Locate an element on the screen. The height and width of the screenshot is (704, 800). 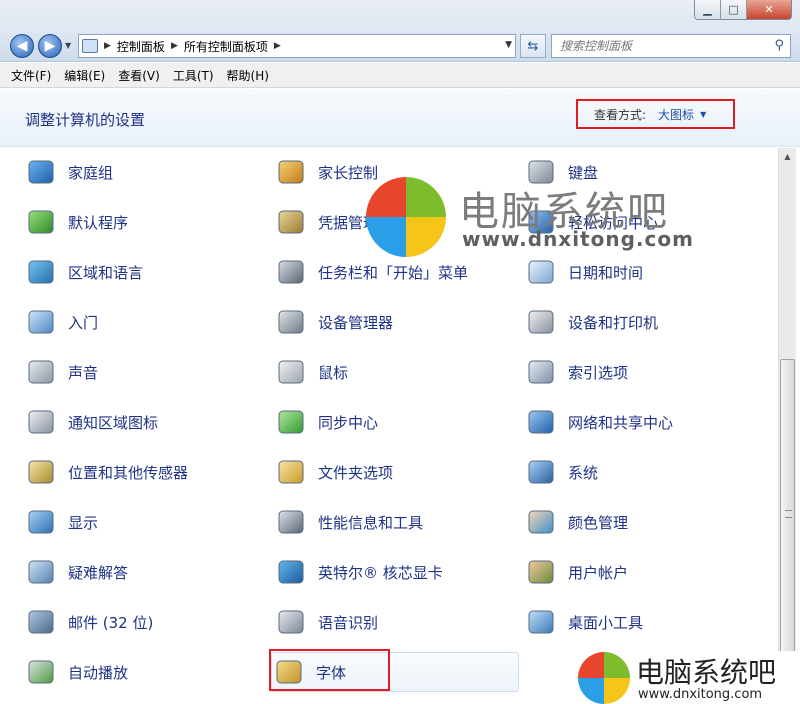
breadcrumb-all-items: 所有控制面板项 is located at coordinates (226, 46).